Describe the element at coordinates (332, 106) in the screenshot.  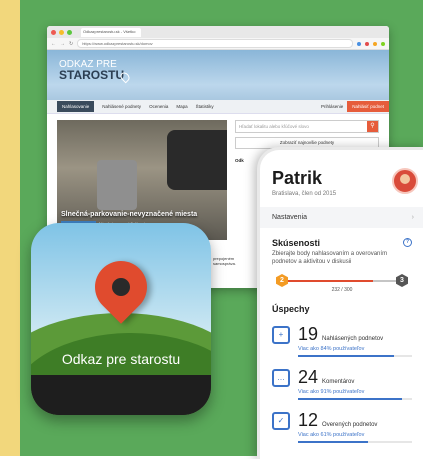
I see `login-link: Prihlásenie` at that location.